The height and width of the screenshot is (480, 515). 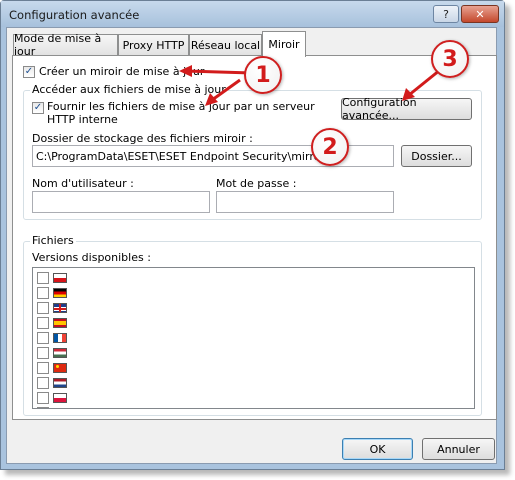 I want to click on annotation-marker-3: 3, so click(x=450, y=59).